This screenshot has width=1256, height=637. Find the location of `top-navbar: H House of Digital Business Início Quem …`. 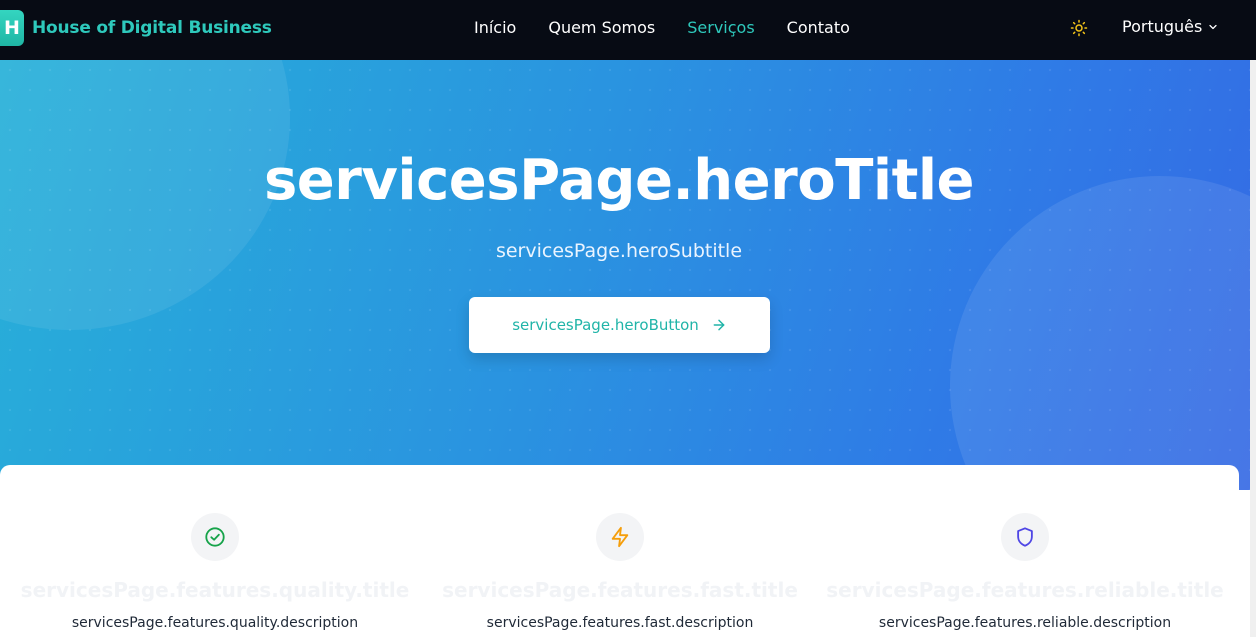

top-navbar: H House of Digital Business Início Quem … is located at coordinates (628, 30).